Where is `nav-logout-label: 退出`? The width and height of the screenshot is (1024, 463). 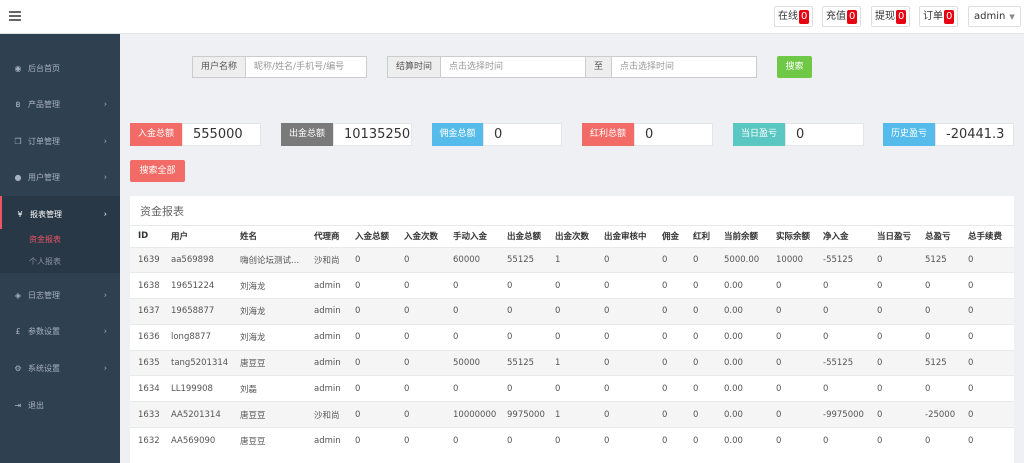 nav-logout-label: 退出 is located at coordinates (36, 405).